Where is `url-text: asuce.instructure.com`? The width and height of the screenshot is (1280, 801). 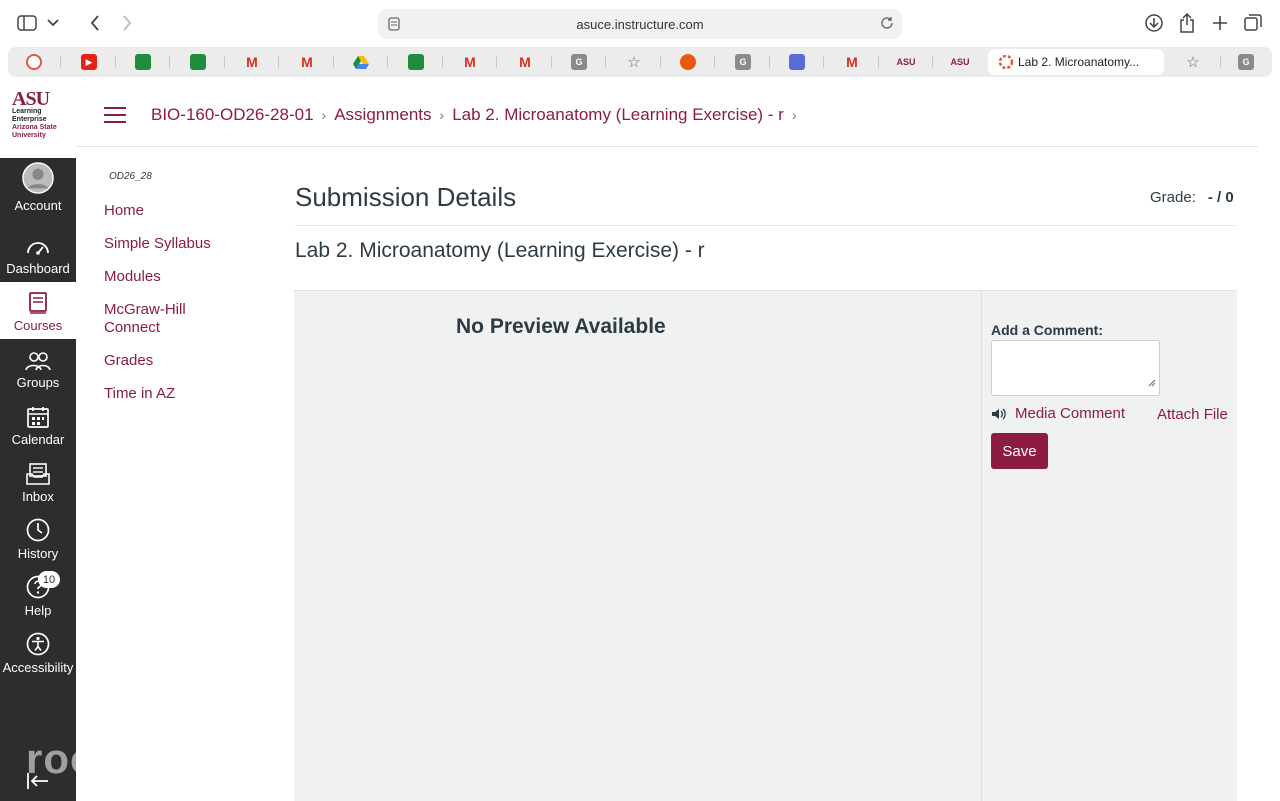
url-text: asuce.instructure.com is located at coordinates (640, 24).